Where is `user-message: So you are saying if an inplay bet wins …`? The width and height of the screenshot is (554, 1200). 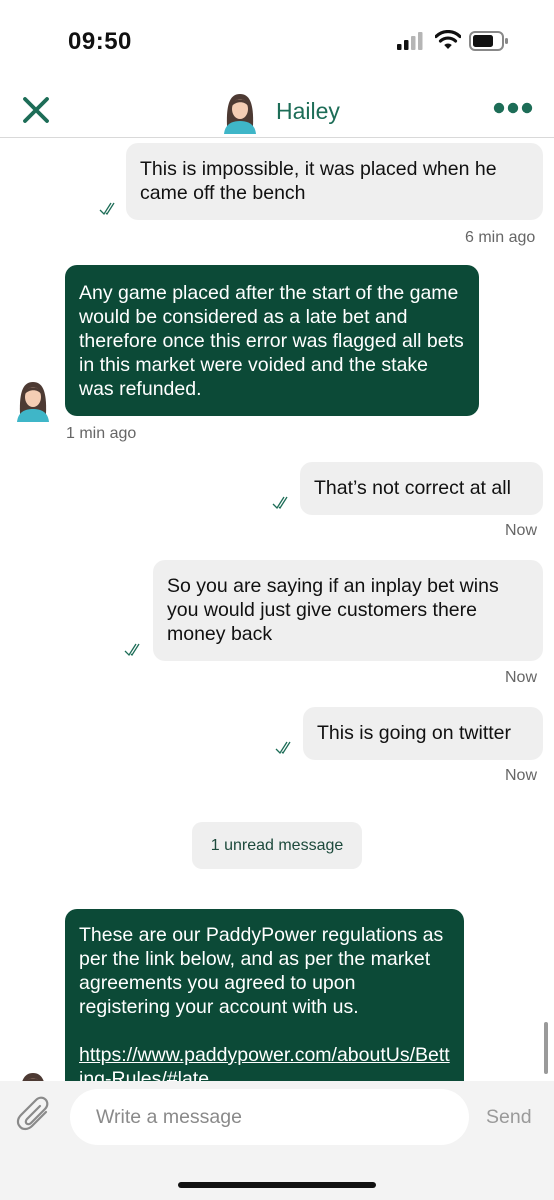
user-message: So you are saying if an inplay bet wins … is located at coordinates (348, 610).